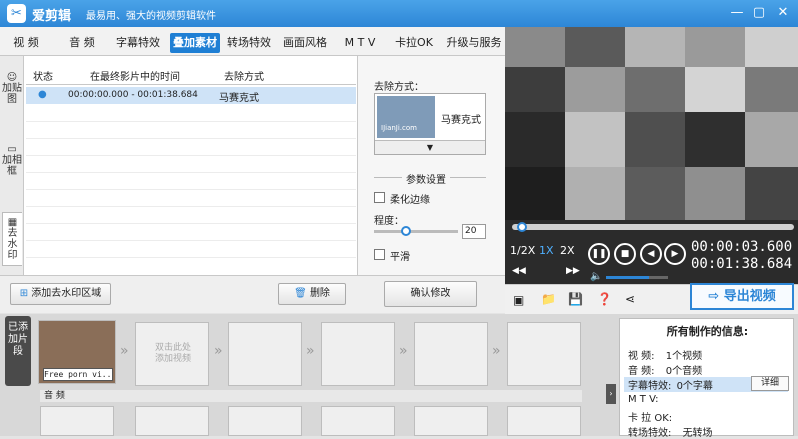 The width and height of the screenshot is (798, 439). I want to click on row-time: 00:00:00.000 - 00:01:38.684, so click(133, 95).